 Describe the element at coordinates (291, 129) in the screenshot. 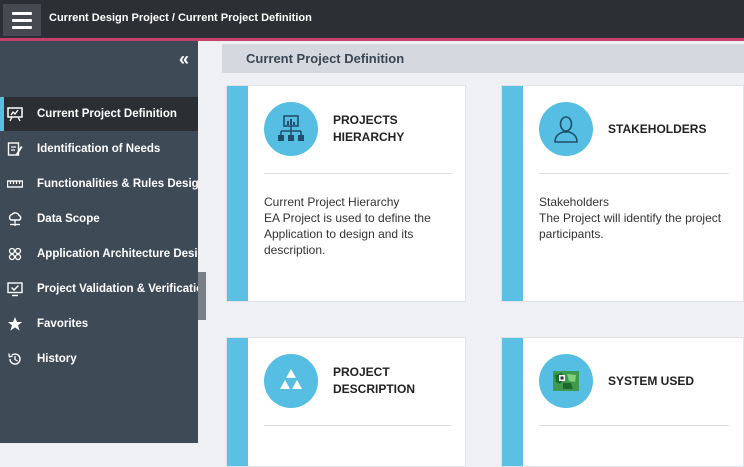

I see `hierarchy-chart-icon` at that location.